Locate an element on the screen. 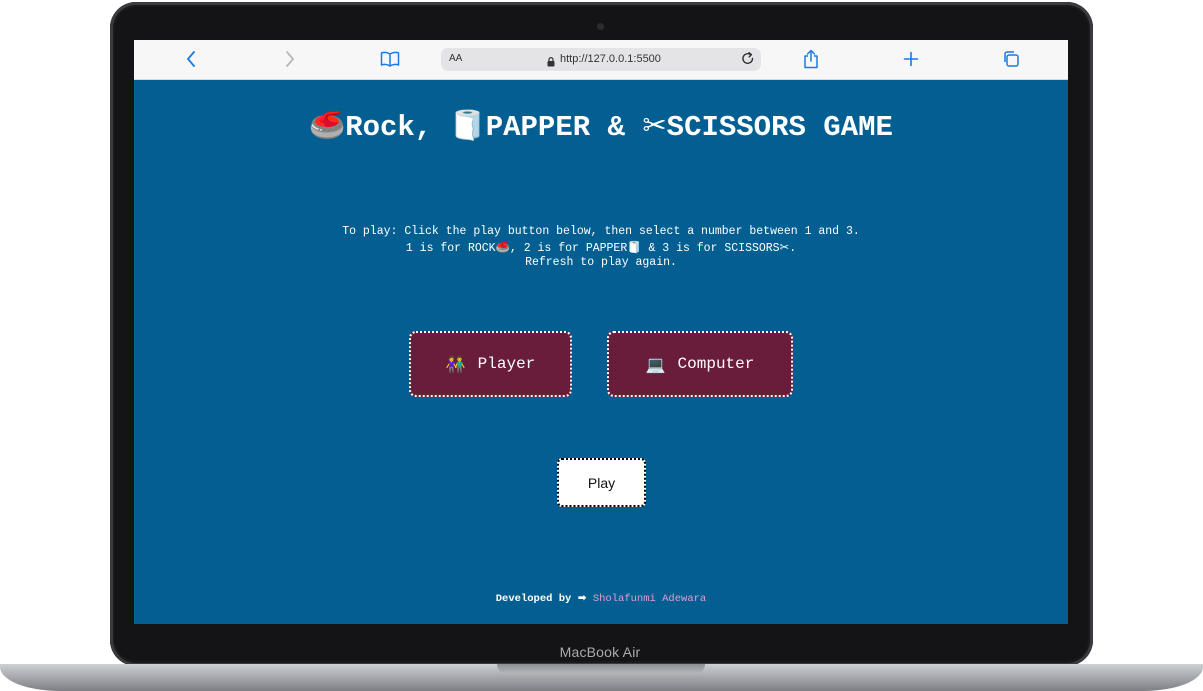 The image size is (1203, 691). title-rock: Rock, is located at coordinates (389, 127).